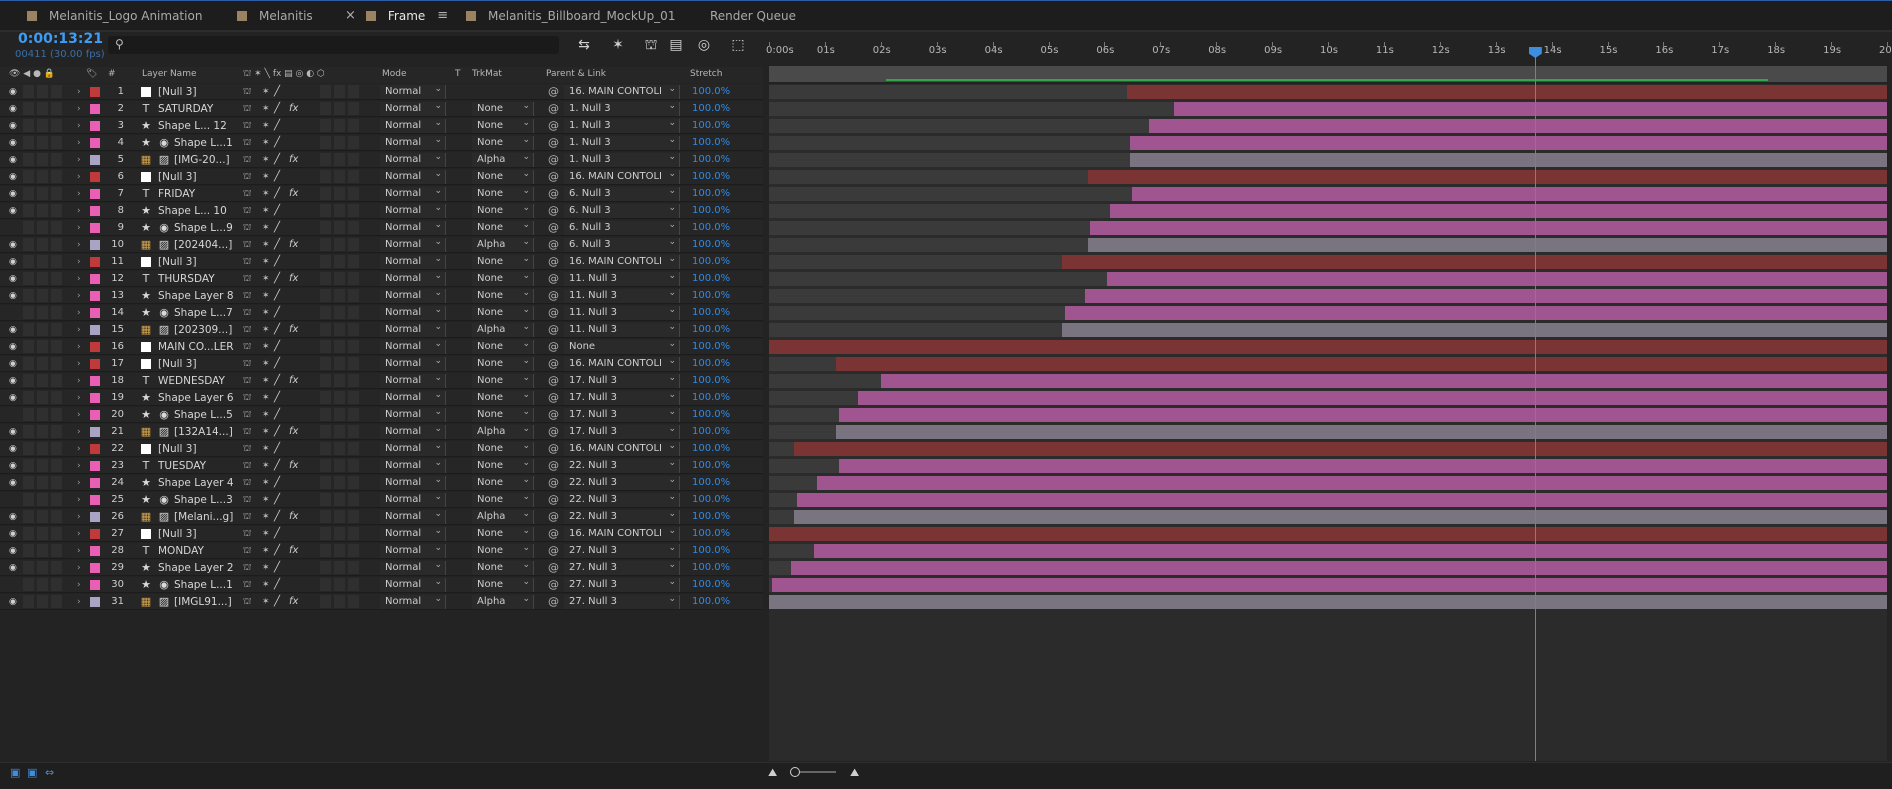 The height and width of the screenshot is (789, 1892). What do you see at coordinates (203, 313) in the screenshot?
I see `layer-name: Shape L...7` at bounding box center [203, 313].